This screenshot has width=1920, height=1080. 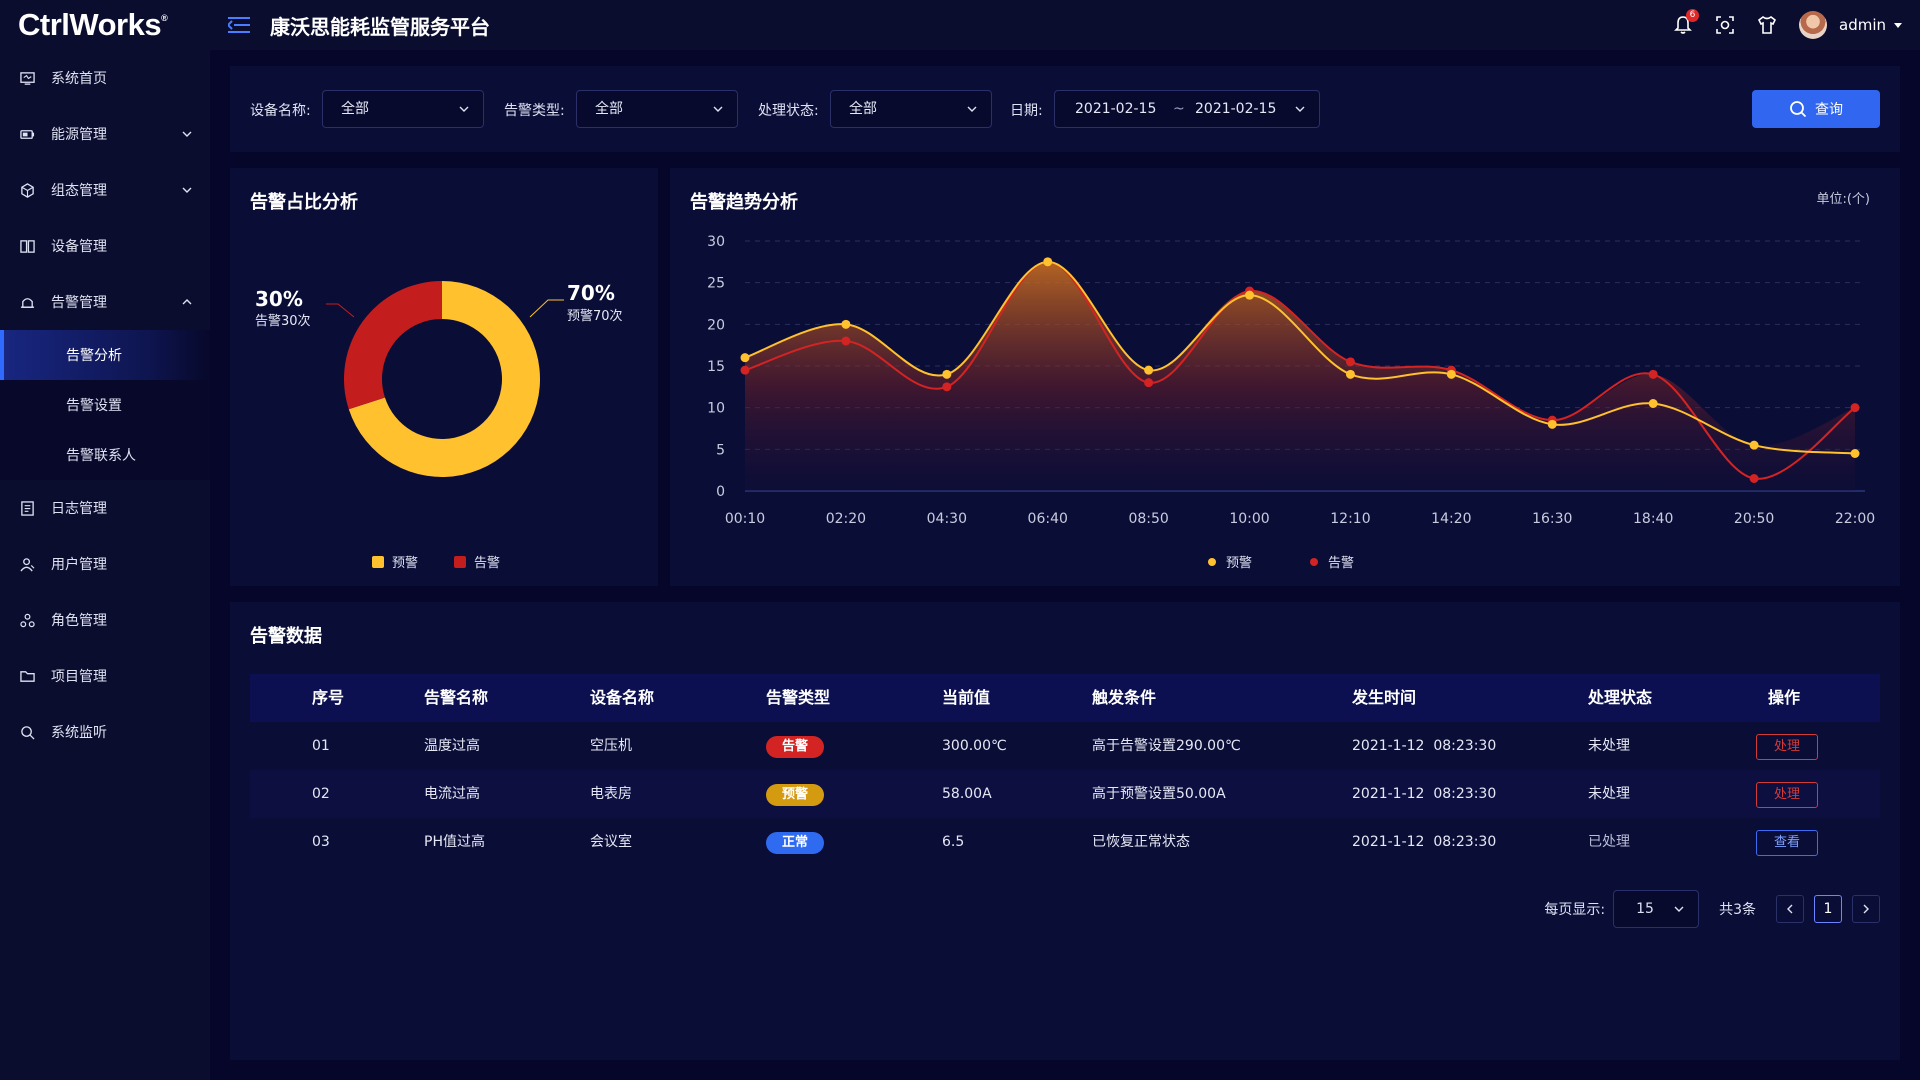 What do you see at coordinates (105, 134) in the screenshot?
I see `sidebar-item-energy: 能源管理` at bounding box center [105, 134].